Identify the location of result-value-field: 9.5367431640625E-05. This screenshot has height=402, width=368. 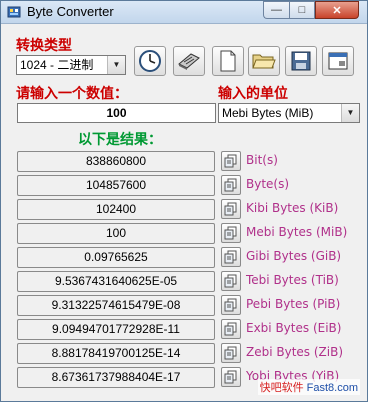
(116, 281).